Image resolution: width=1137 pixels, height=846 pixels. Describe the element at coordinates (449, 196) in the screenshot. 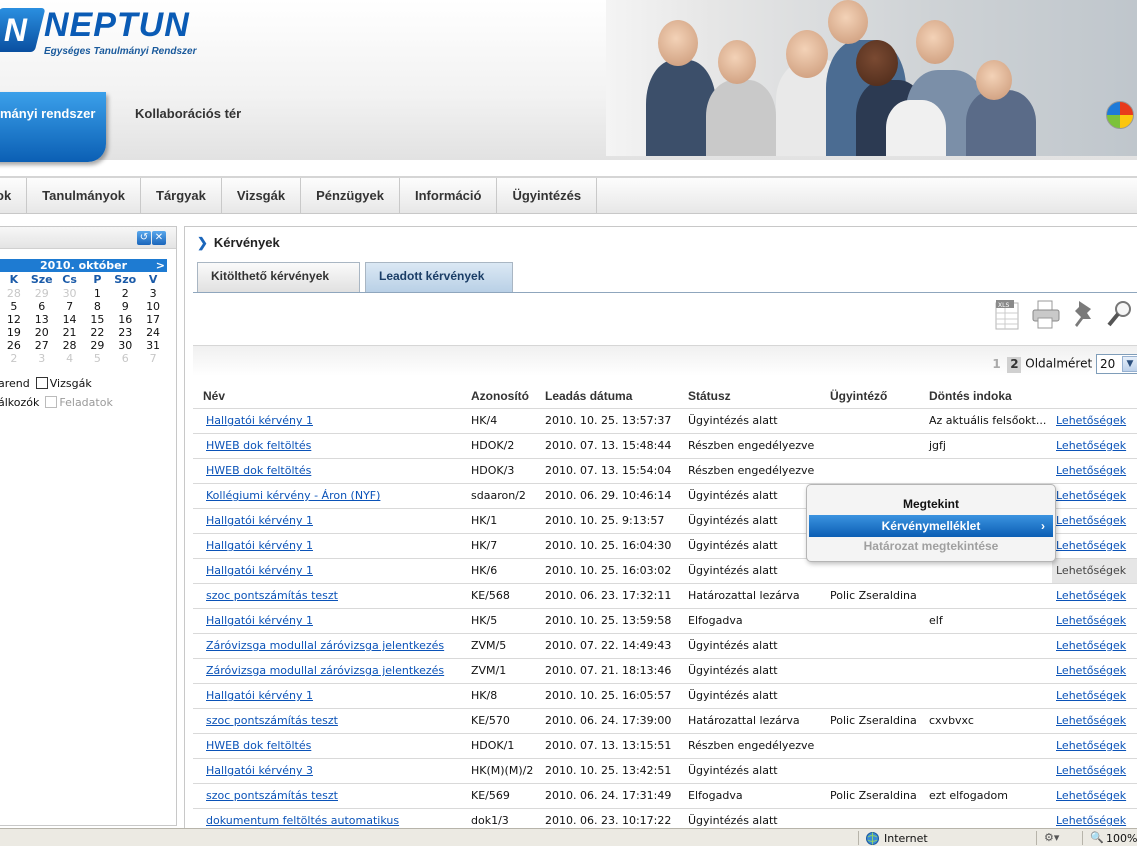

I see `menu-item-information: Információ` at that location.